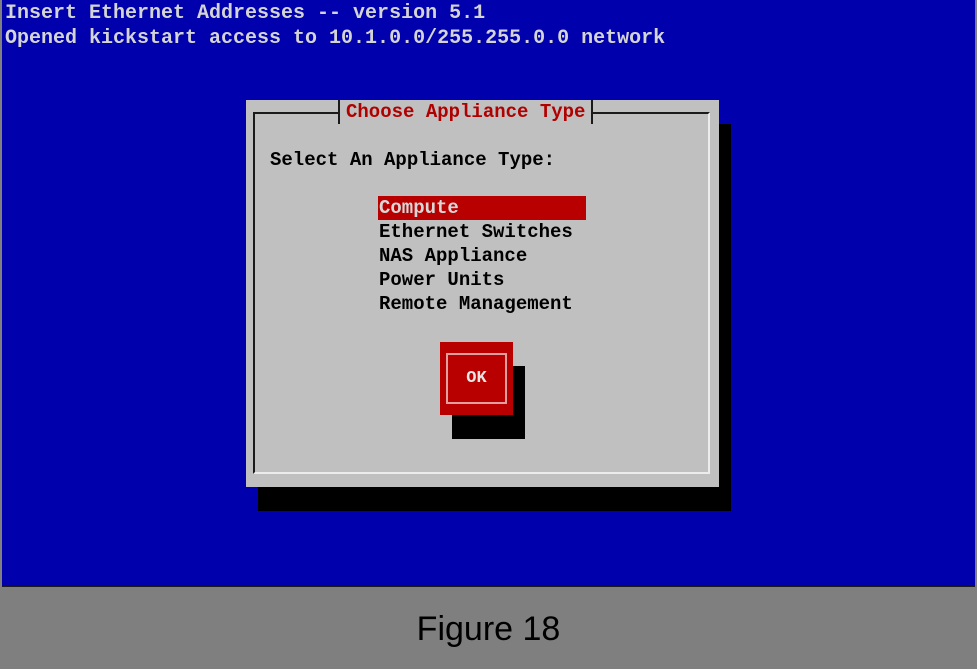  Describe the element at coordinates (488, 629) in the screenshot. I see `figure-caption: Figure 18` at that location.